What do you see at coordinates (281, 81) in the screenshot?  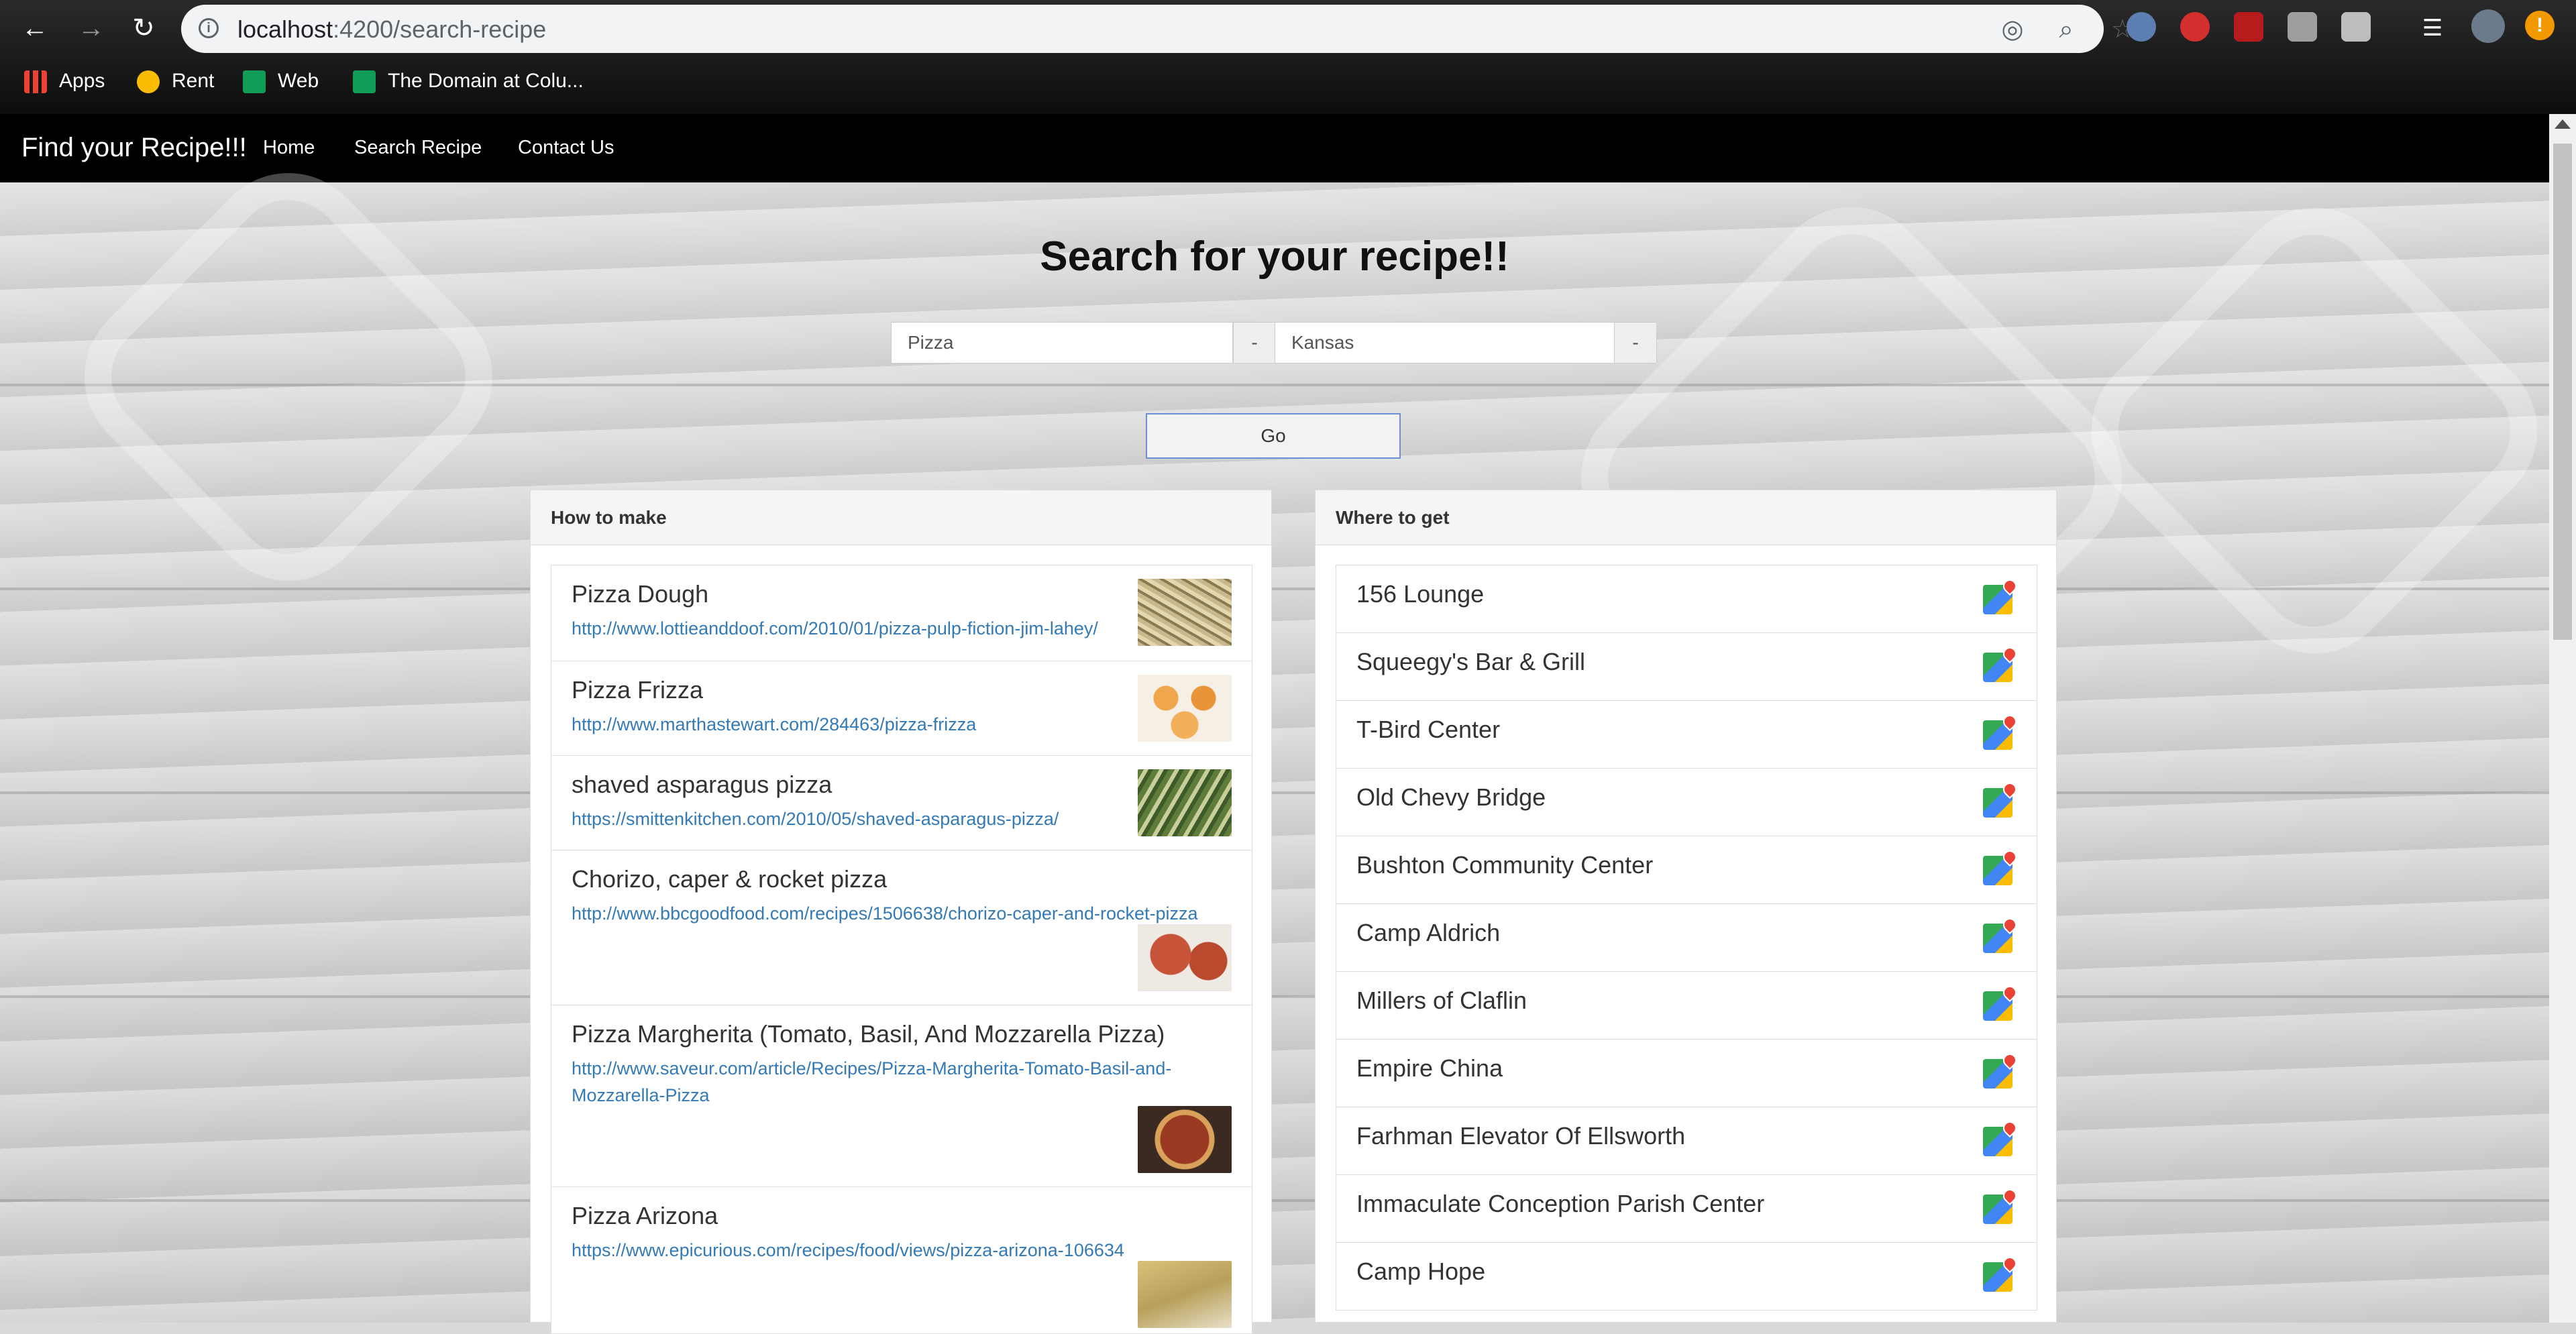 I see `bookmark-web: Web` at bounding box center [281, 81].